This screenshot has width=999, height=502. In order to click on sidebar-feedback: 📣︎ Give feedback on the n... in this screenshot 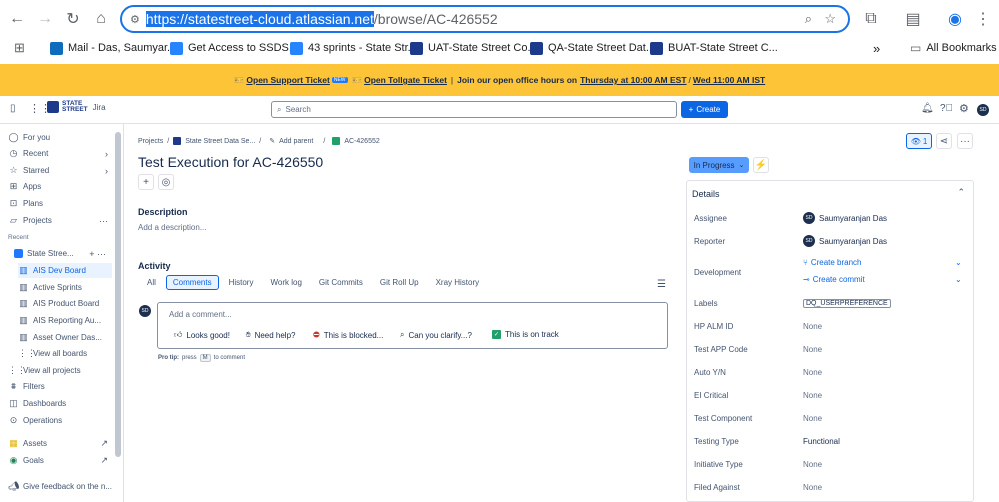, I will do `click(60, 486)`.